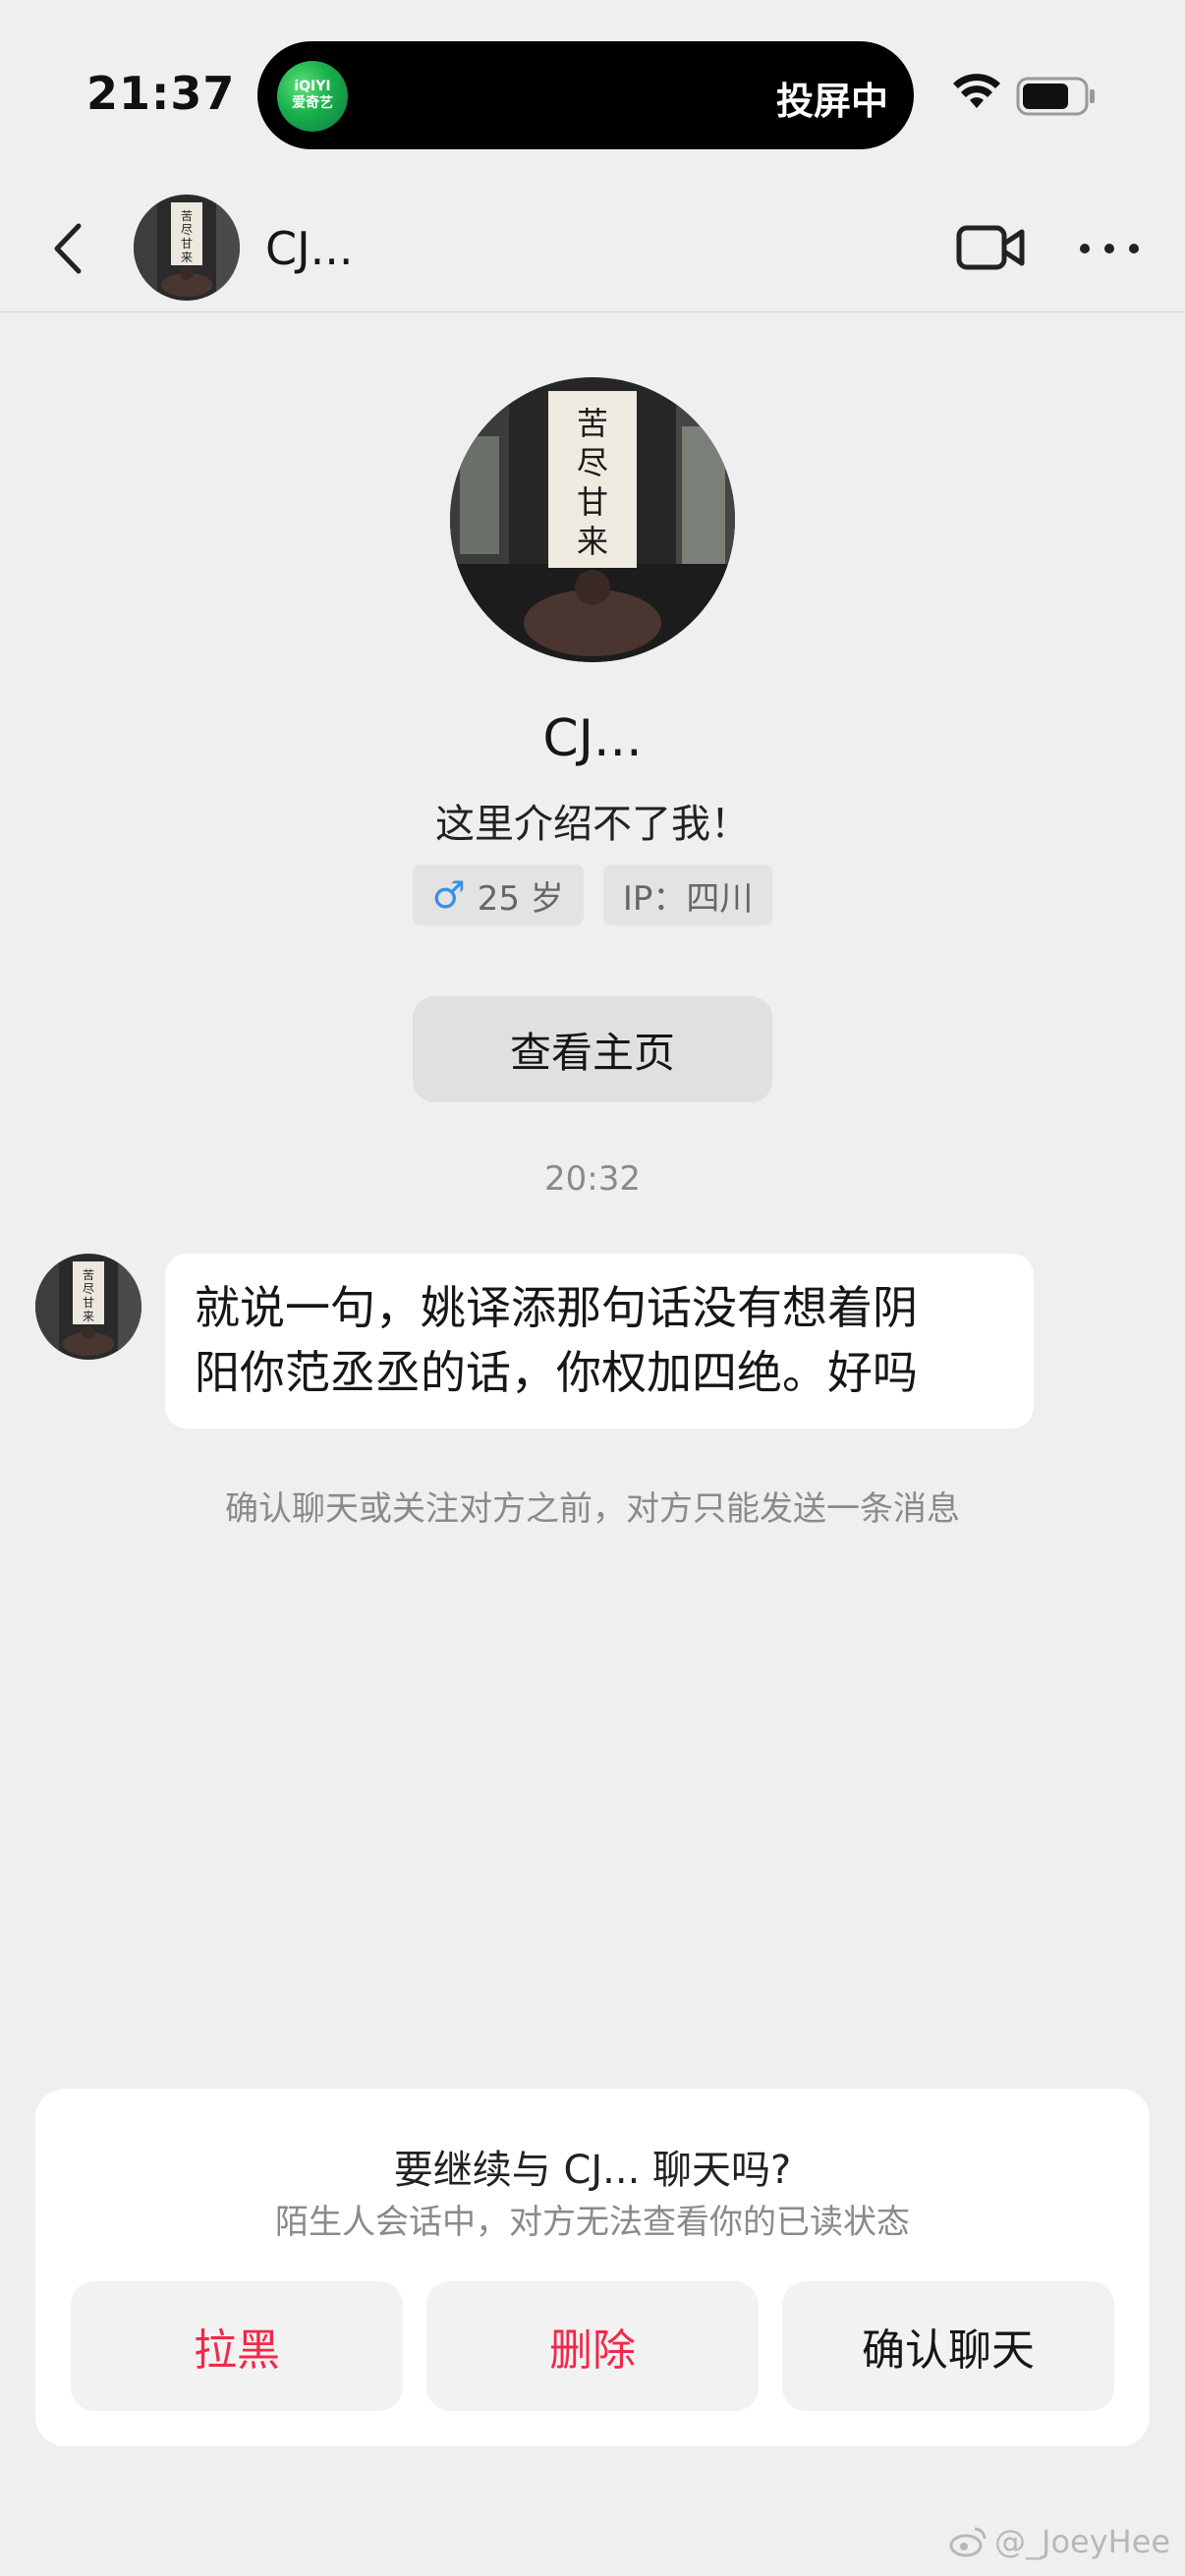 The height and width of the screenshot is (2576, 1185). Describe the element at coordinates (968, 2542) in the screenshot. I see `weibo-icon` at that location.